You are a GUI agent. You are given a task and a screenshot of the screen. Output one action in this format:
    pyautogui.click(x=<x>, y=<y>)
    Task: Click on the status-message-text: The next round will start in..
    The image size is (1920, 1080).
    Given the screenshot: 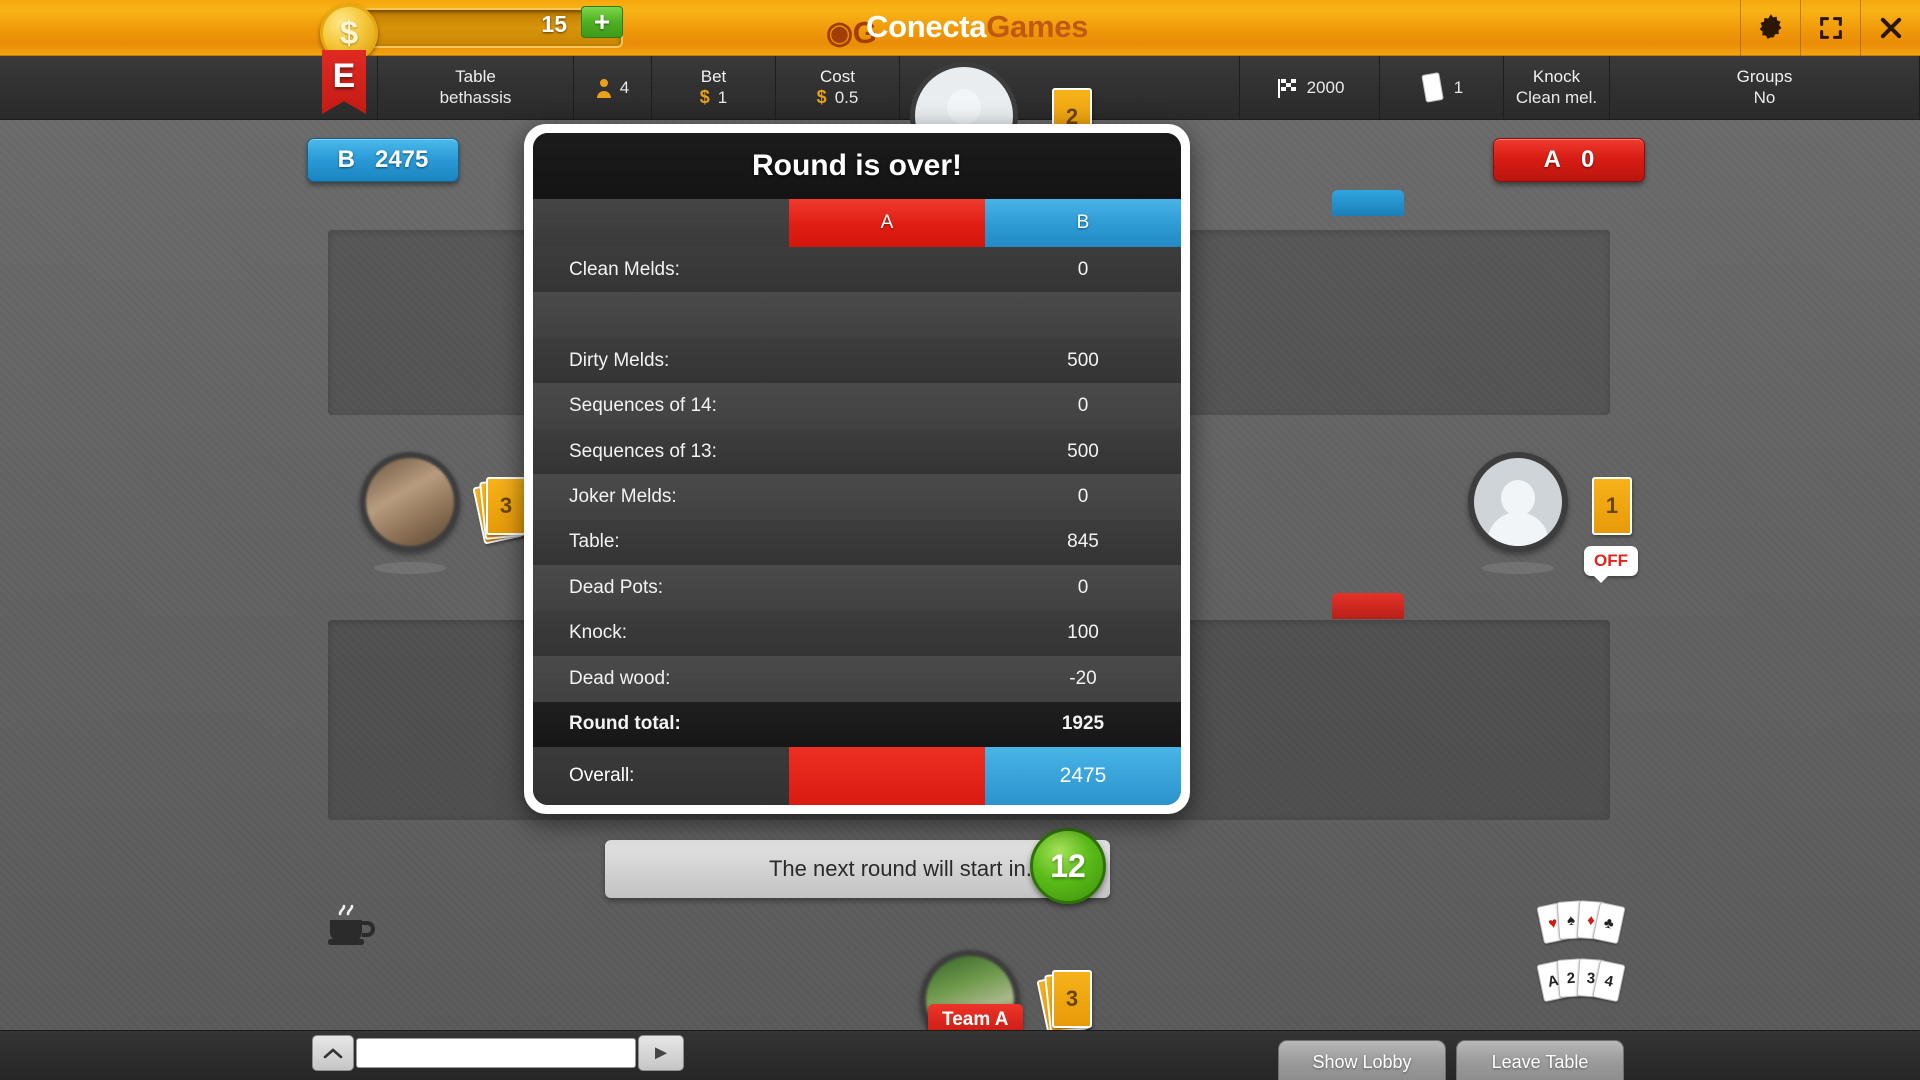 What is the action you would take?
    pyautogui.click(x=903, y=868)
    